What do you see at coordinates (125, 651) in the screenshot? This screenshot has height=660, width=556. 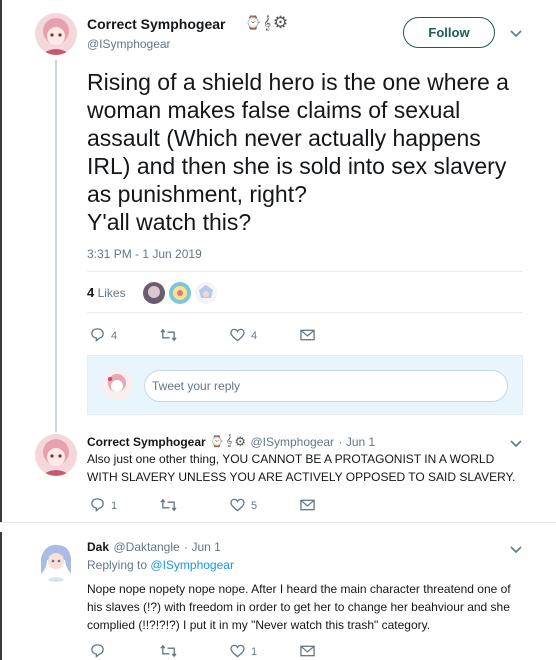 I see `reply-button` at bounding box center [125, 651].